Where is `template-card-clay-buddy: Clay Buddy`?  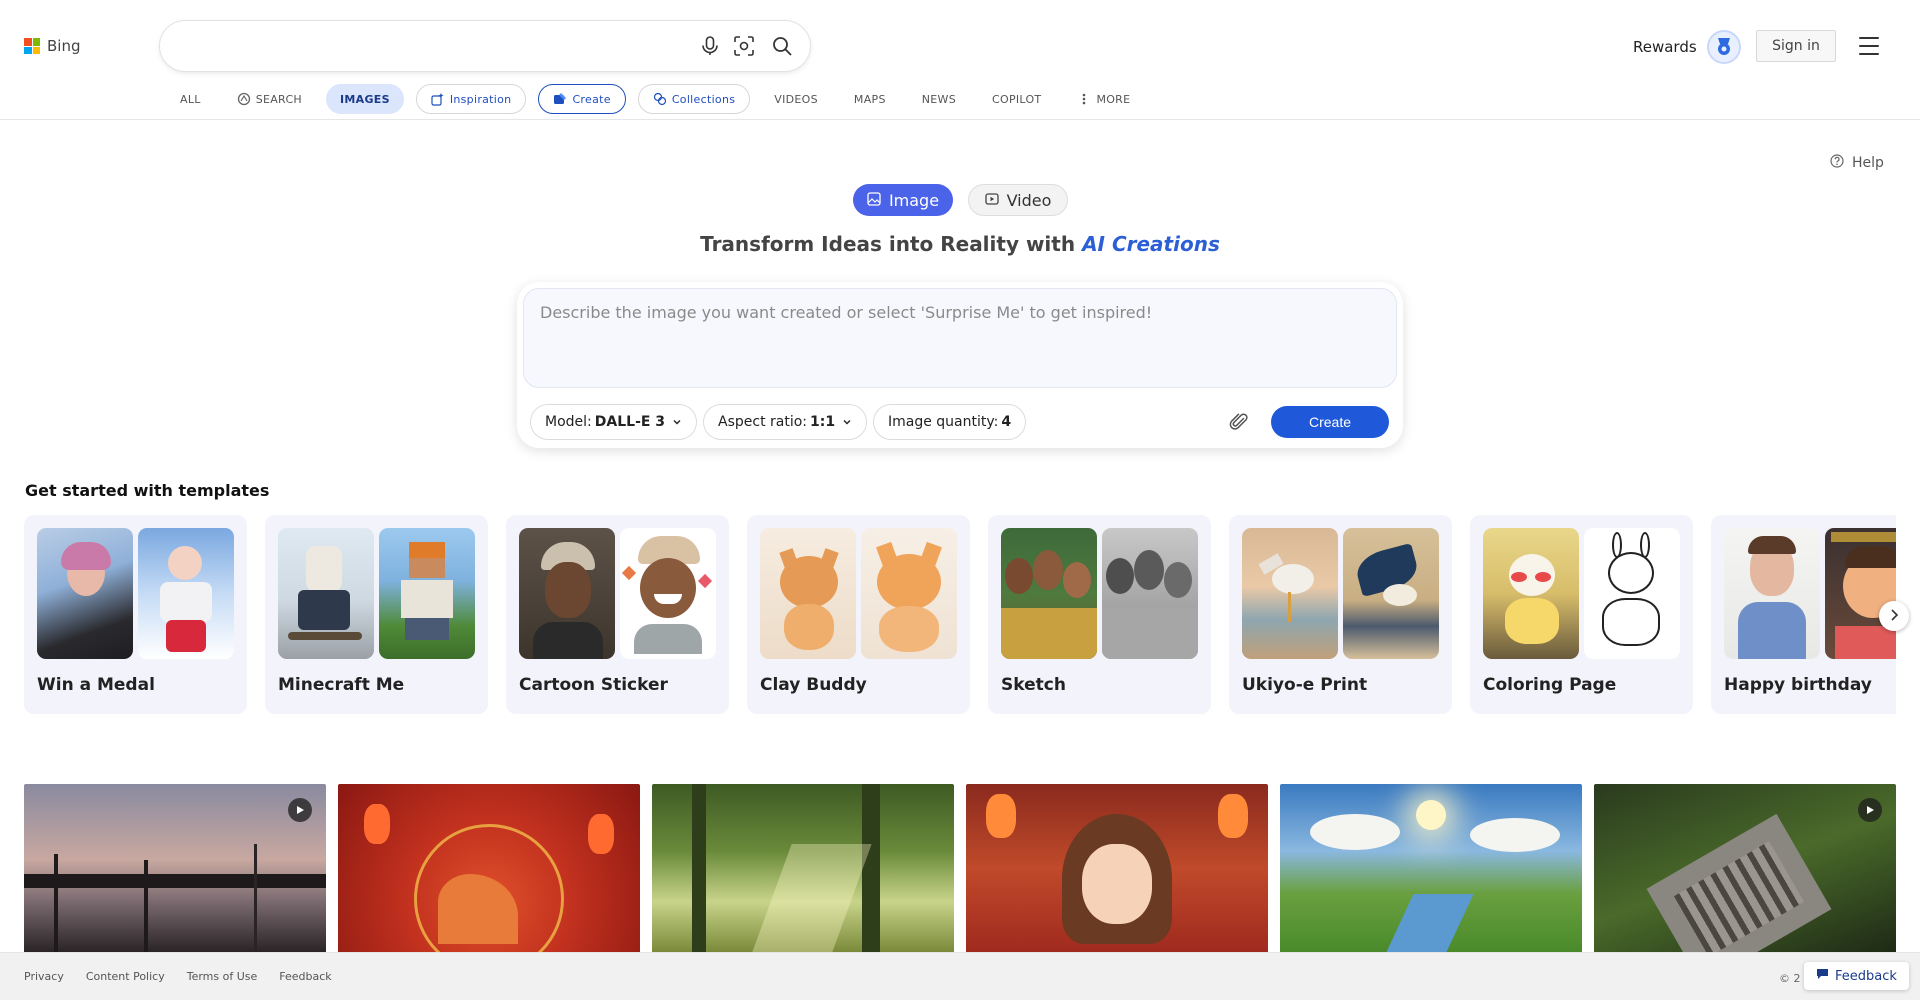 template-card-clay-buddy: Clay Buddy is located at coordinates (858, 614).